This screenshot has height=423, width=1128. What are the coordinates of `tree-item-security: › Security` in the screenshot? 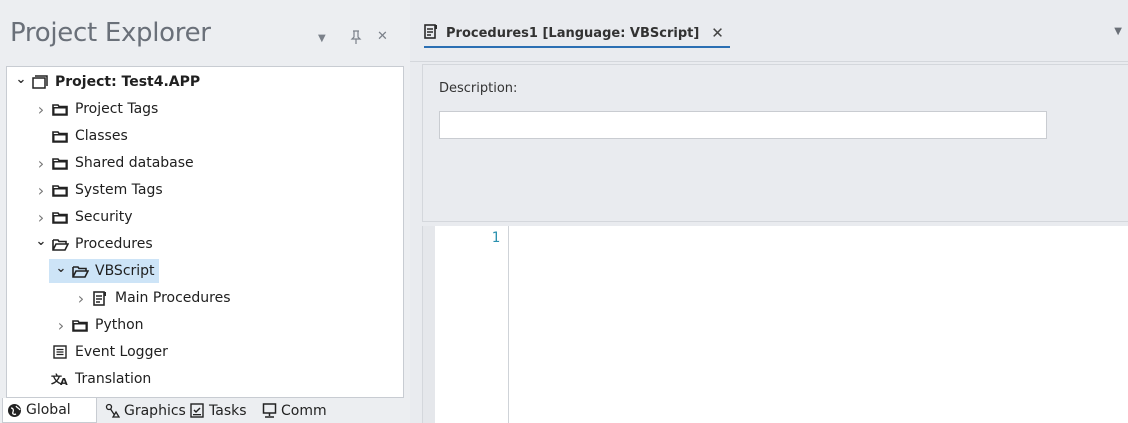 It's located at (83, 217).